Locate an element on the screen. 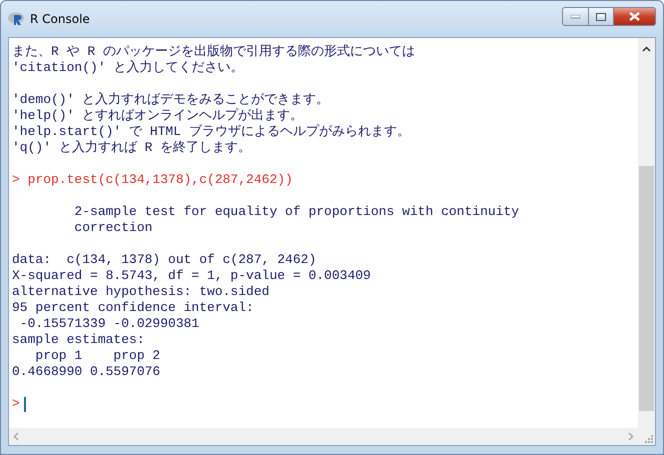 The height and width of the screenshot is (455, 664). vertical-scrollbar is located at coordinates (646, 233).